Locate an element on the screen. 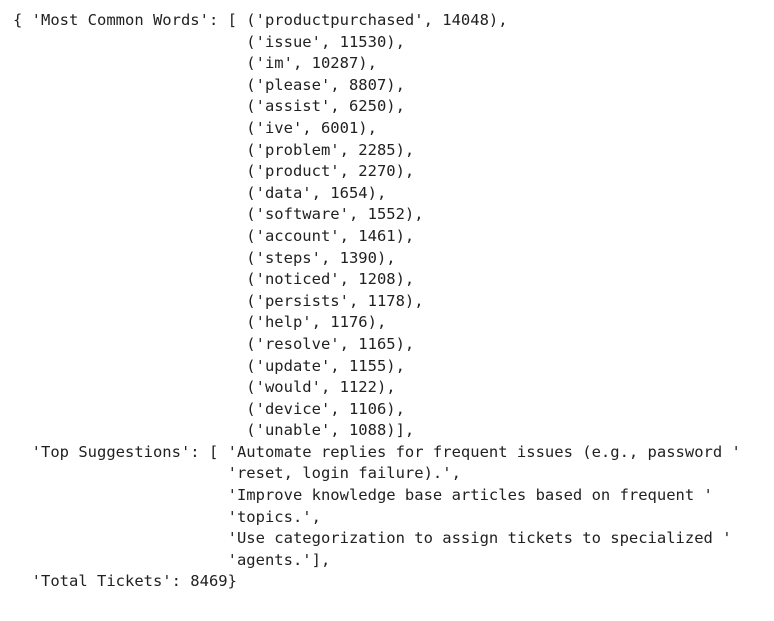  output-line: ('persists', 1178), is located at coordinates (218, 300).